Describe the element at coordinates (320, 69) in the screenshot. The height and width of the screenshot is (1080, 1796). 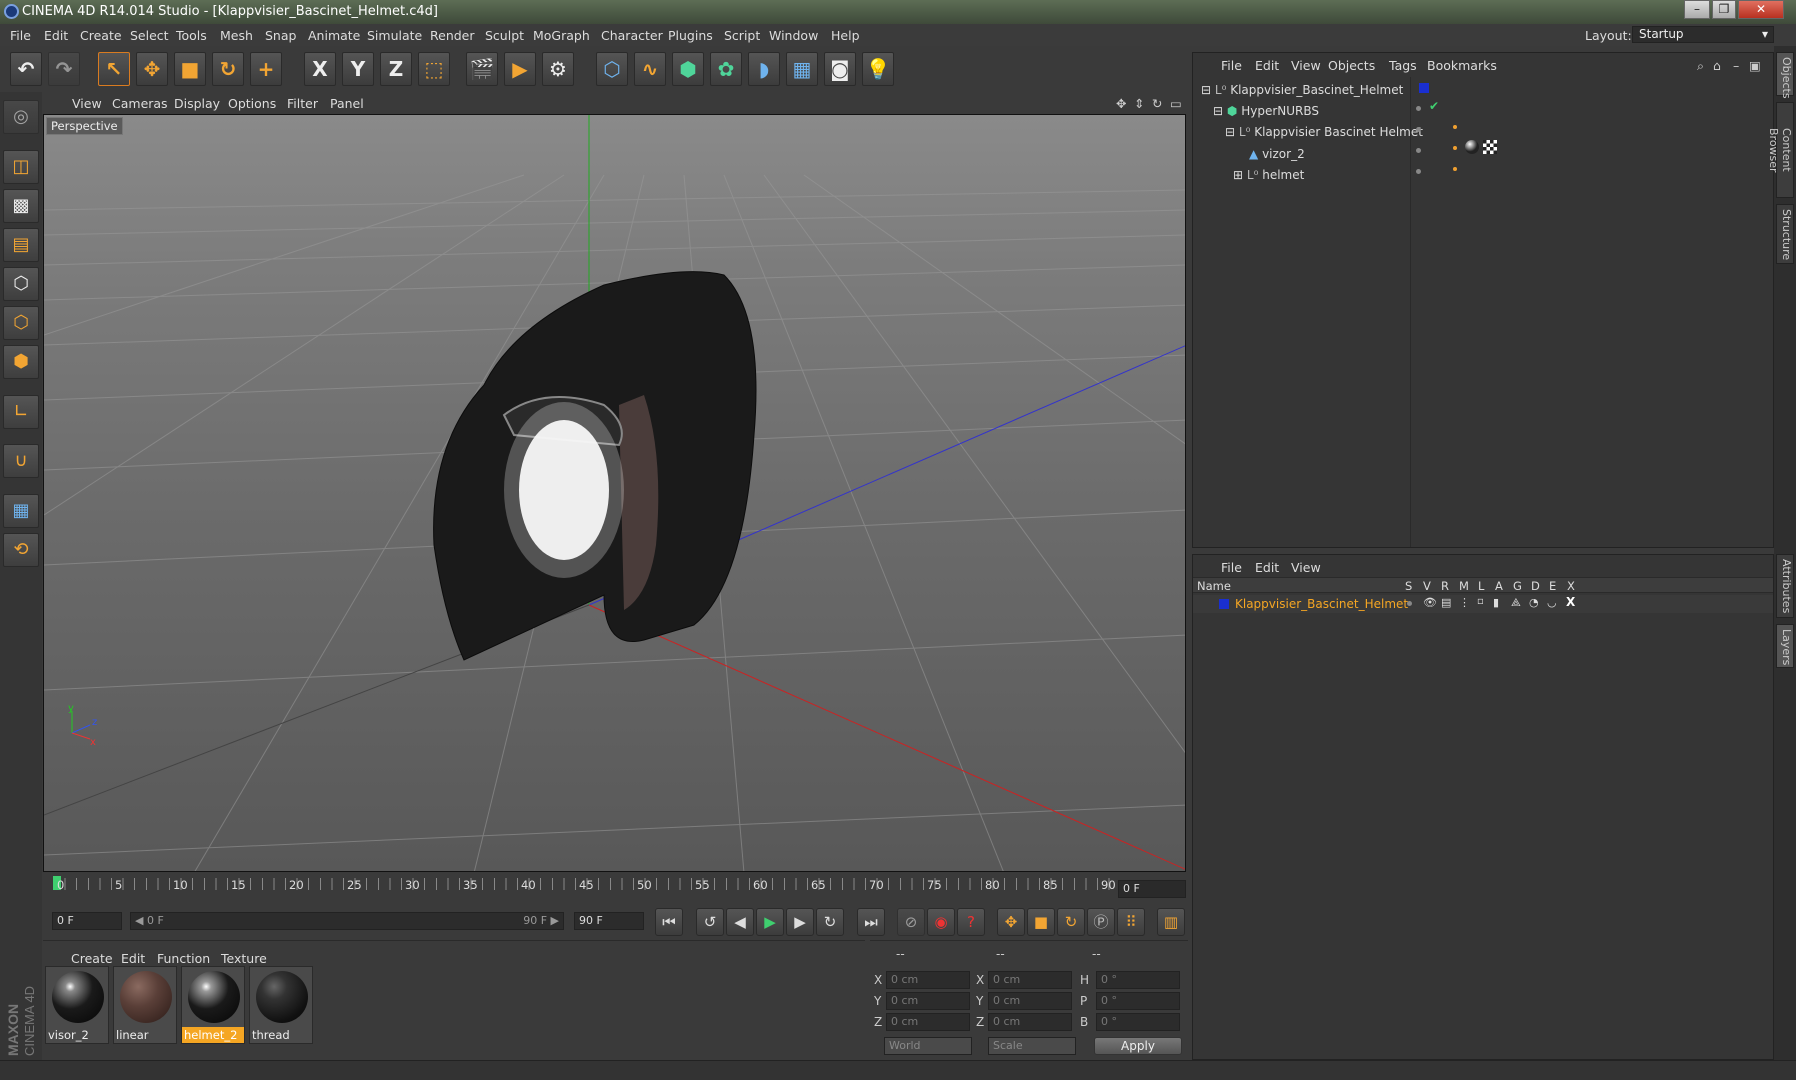
I see `x-axis-button: X` at that location.